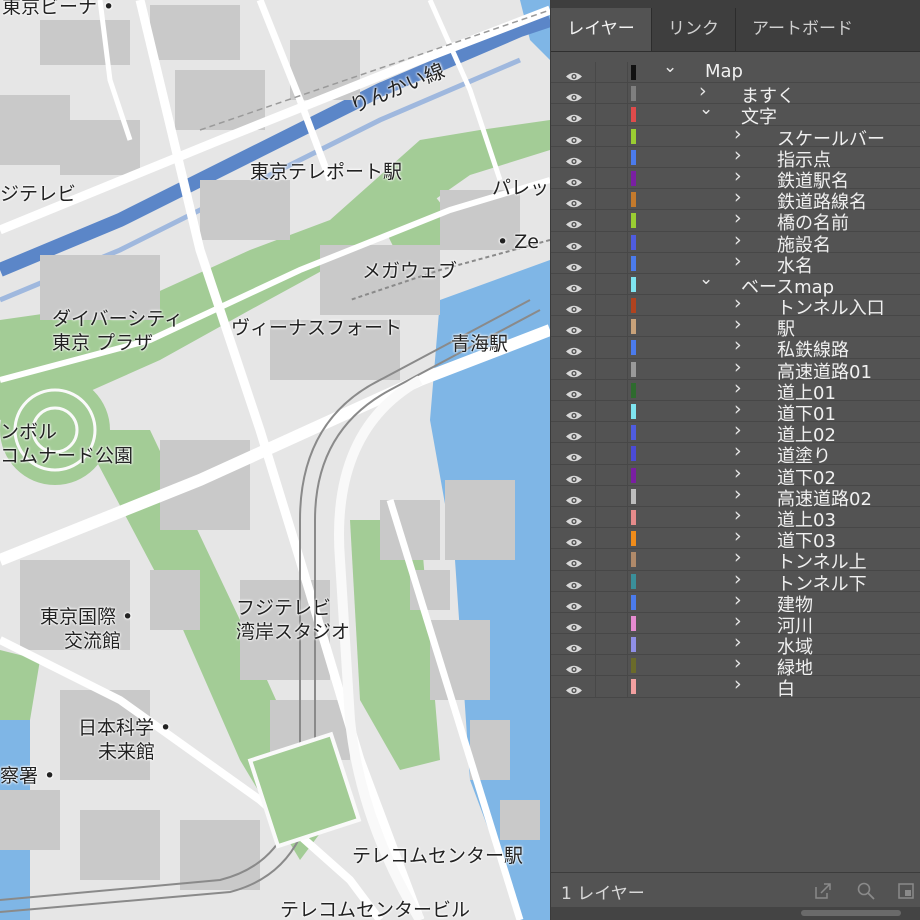  What do you see at coordinates (735, 913) in the screenshot?
I see `horizontal-scrollbar` at bounding box center [735, 913].